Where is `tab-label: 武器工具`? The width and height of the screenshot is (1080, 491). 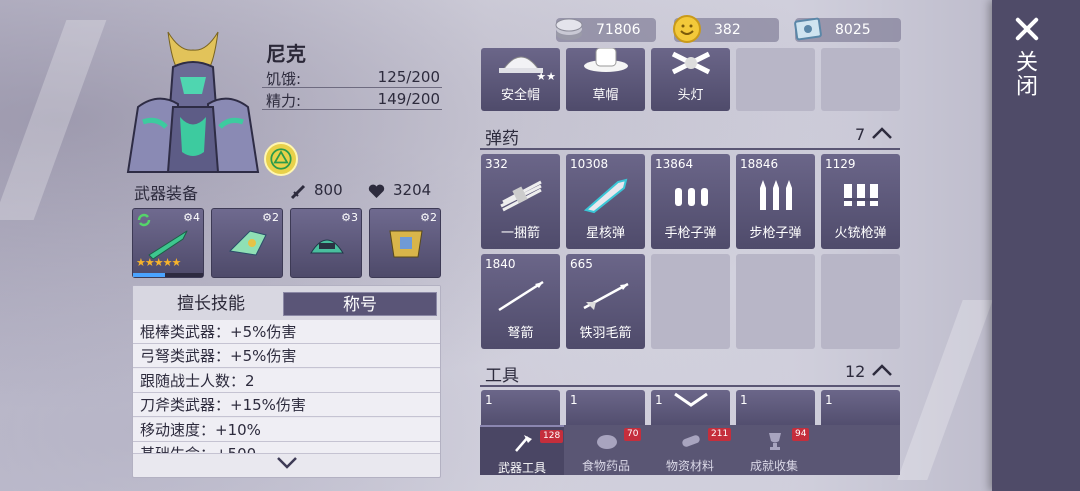 tab-label: 武器工具 is located at coordinates (521, 468).